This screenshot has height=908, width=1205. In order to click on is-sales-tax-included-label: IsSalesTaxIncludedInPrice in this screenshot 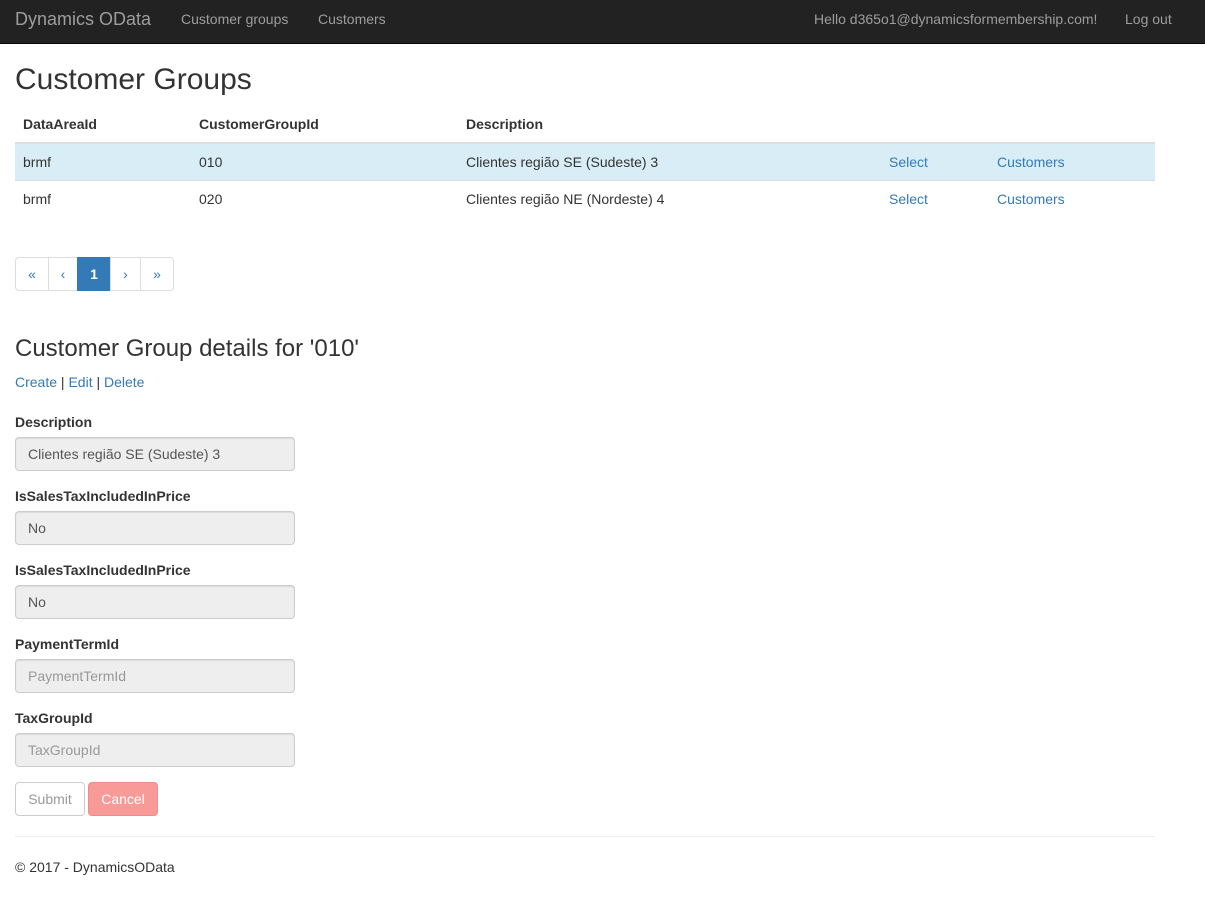, I will do `click(103, 496)`.